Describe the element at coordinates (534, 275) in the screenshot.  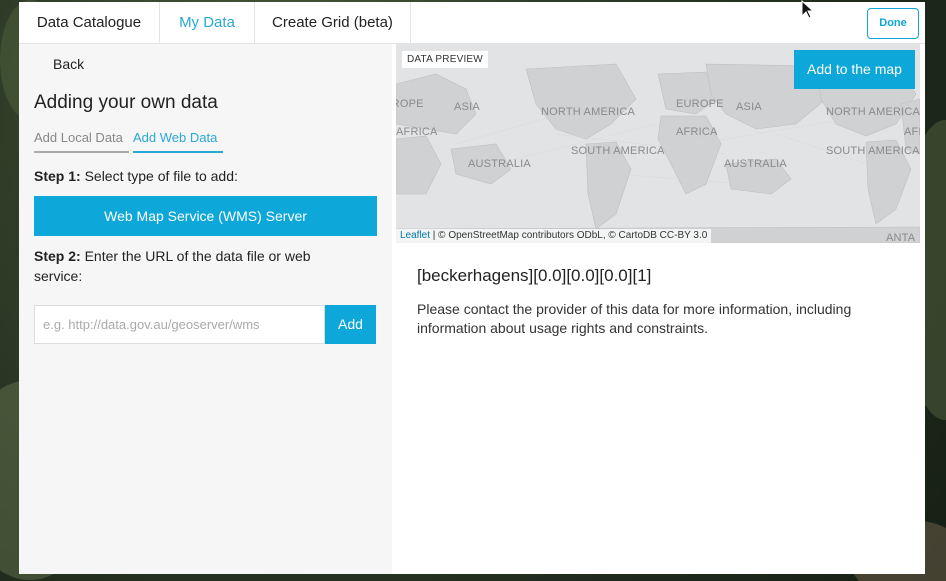
I see `dataset-title: [beckerhagens][0.0][0.0][0.0][1]` at that location.